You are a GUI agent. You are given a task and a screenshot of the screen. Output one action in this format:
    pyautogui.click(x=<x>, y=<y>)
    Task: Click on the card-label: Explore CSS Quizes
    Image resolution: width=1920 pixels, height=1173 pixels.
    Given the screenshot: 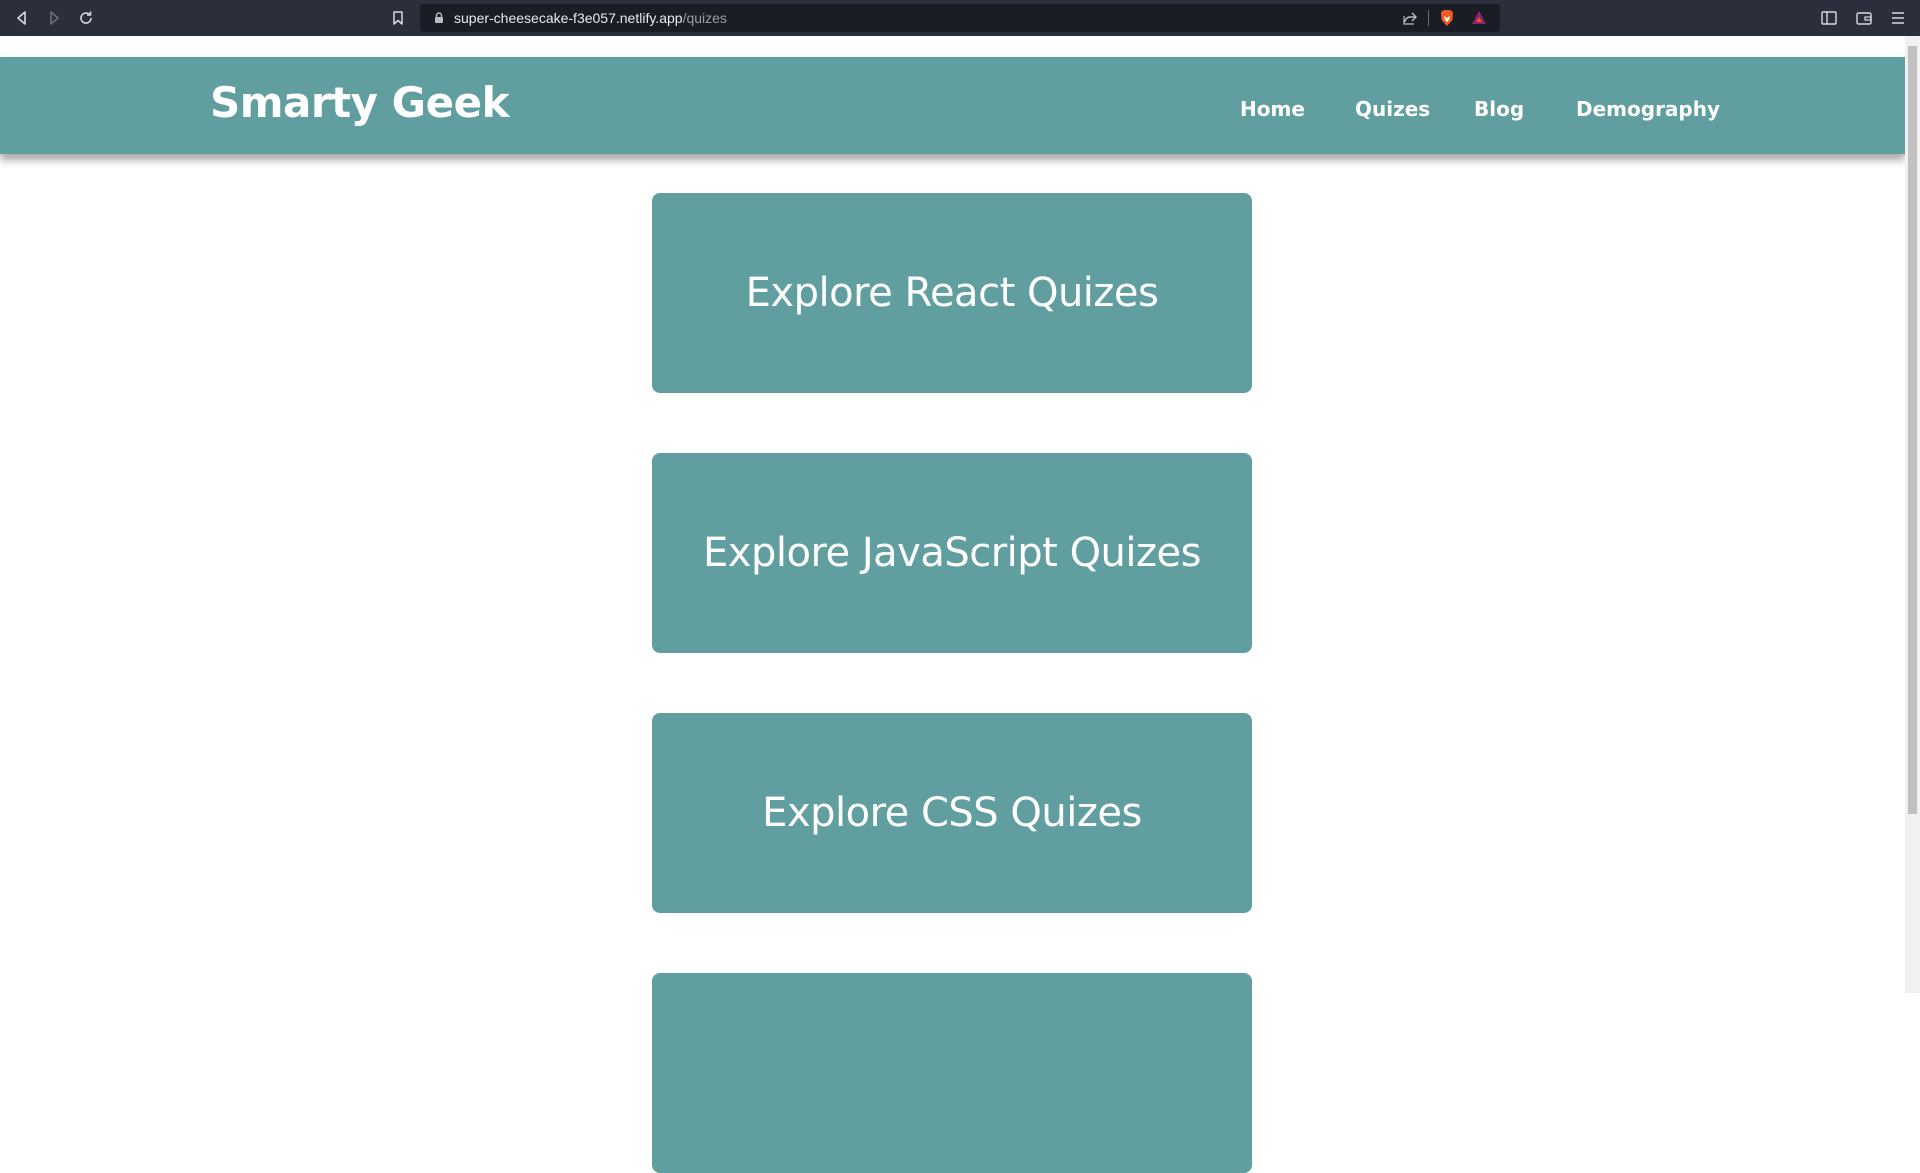 What is the action you would take?
    pyautogui.click(x=952, y=813)
    